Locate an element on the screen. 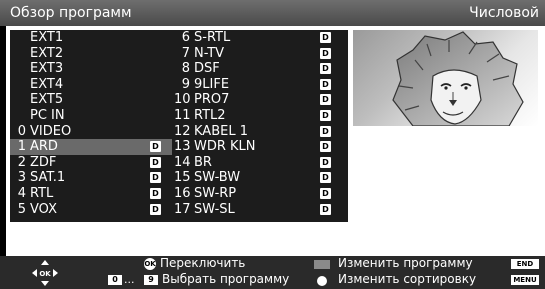 This screenshot has width=545, height=289. channel-name: RTL is located at coordinates (42, 193).